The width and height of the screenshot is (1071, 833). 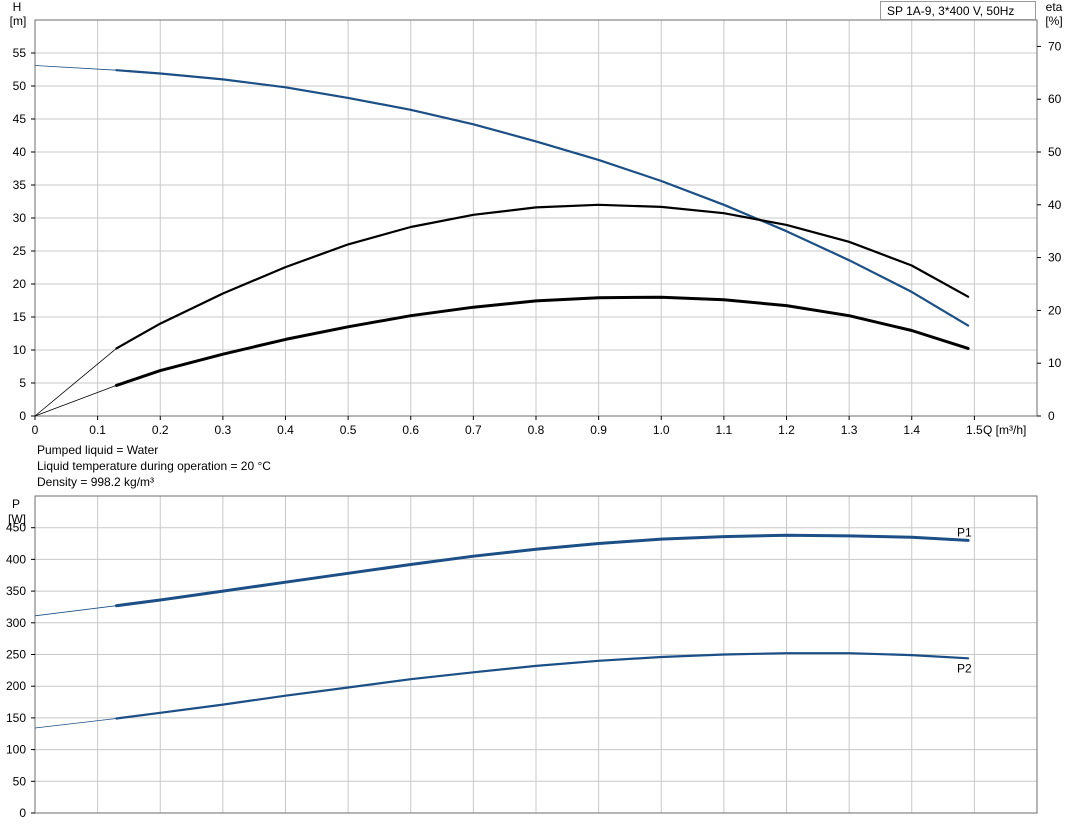 What do you see at coordinates (16, 623) in the screenshot?
I see `power-ytick-label: 300` at bounding box center [16, 623].